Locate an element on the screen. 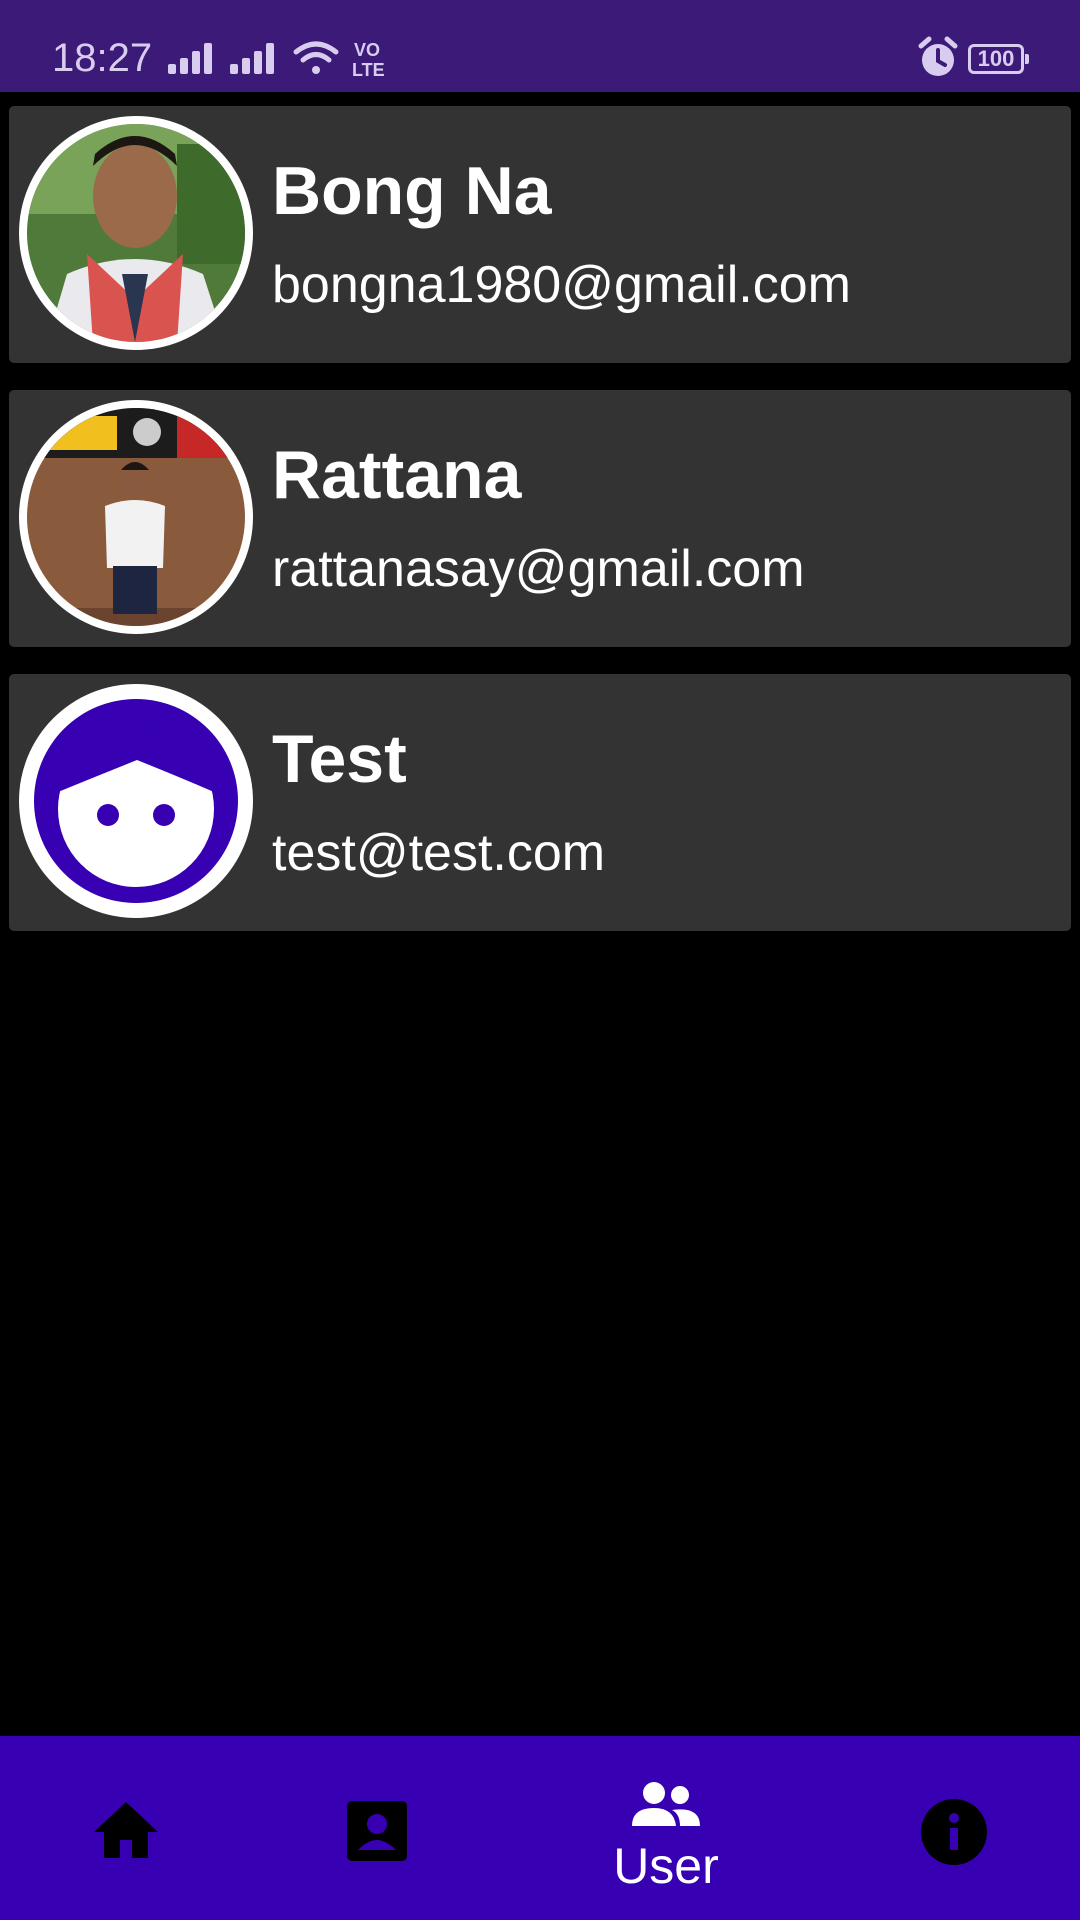 This screenshot has height=1920, width=1080. user-email: rattanasay@gmail.com is located at coordinates (538, 569).